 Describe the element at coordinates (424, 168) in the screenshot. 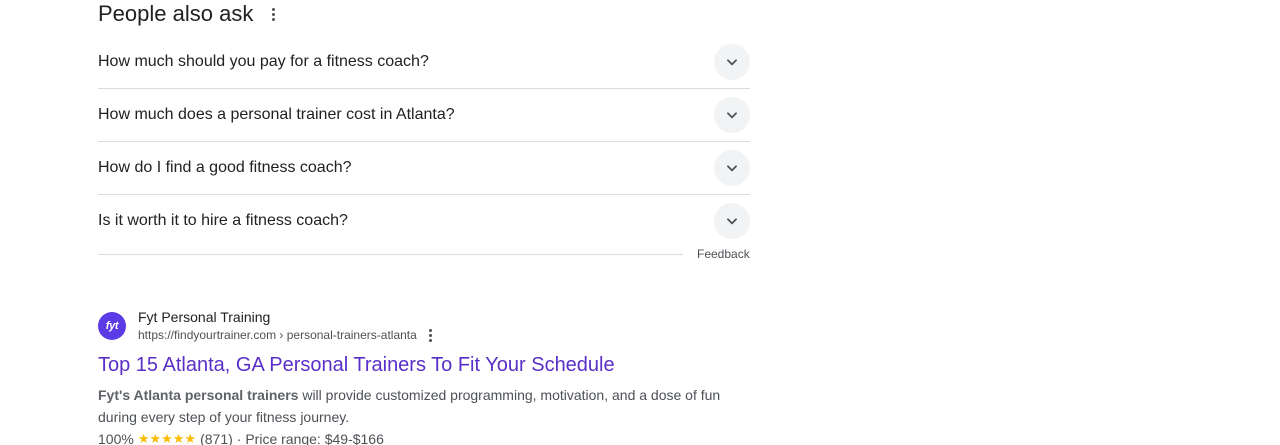

I see `question-row: How do I find a good fitness coach?` at that location.